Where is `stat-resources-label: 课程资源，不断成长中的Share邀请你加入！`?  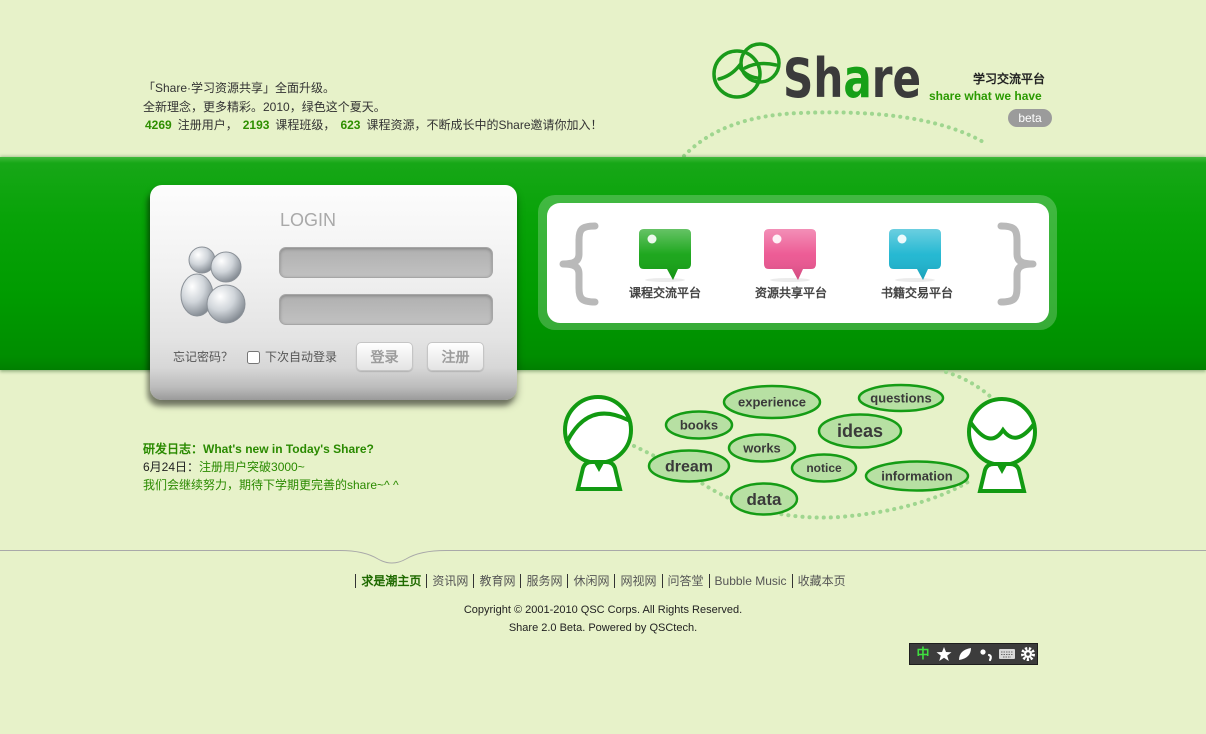
stat-resources-label: 课程资源，不断成长中的Share邀请你加入！ is located at coordinates (484, 125).